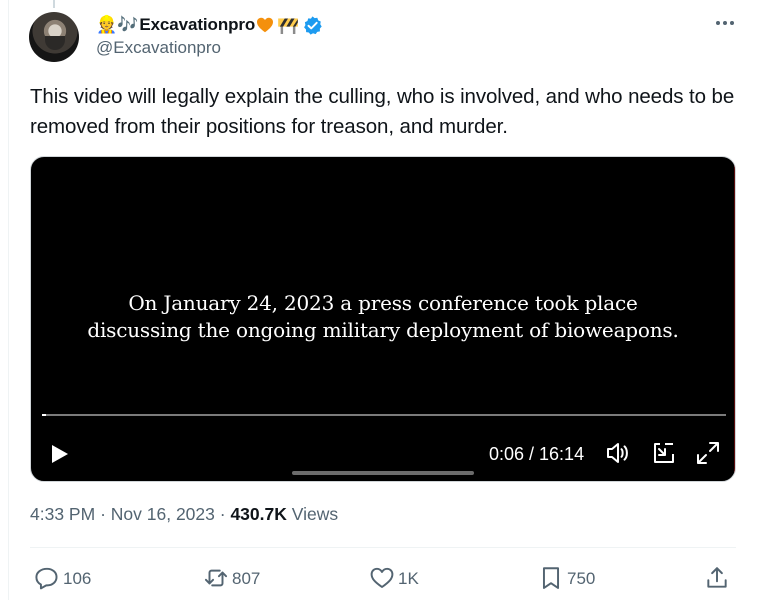  What do you see at coordinates (54, 37) in the screenshot?
I see `avatar` at bounding box center [54, 37].